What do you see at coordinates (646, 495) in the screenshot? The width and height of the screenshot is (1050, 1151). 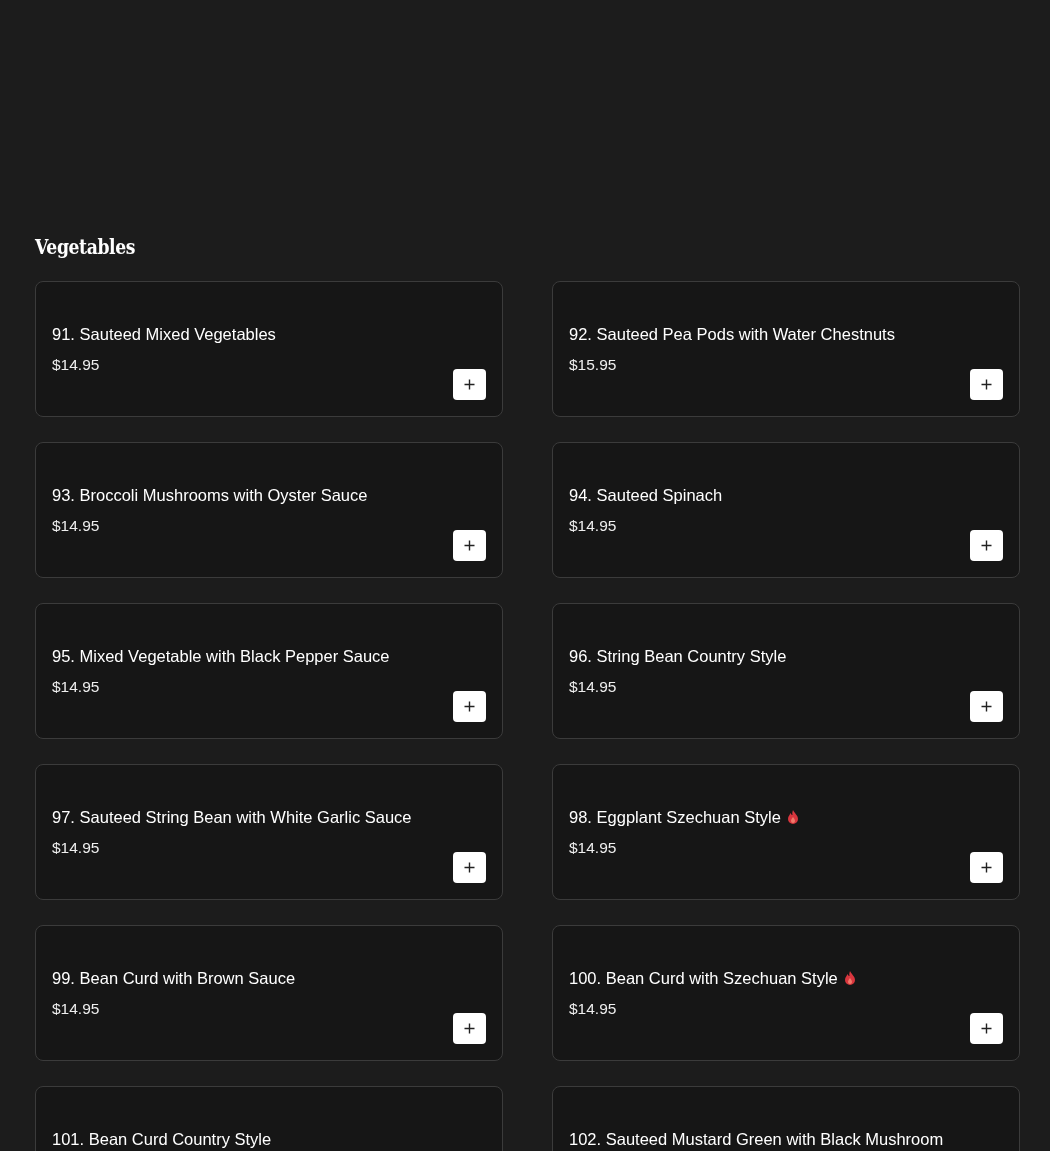 I see `item-name: 94. Sauteed Spinach` at bounding box center [646, 495].